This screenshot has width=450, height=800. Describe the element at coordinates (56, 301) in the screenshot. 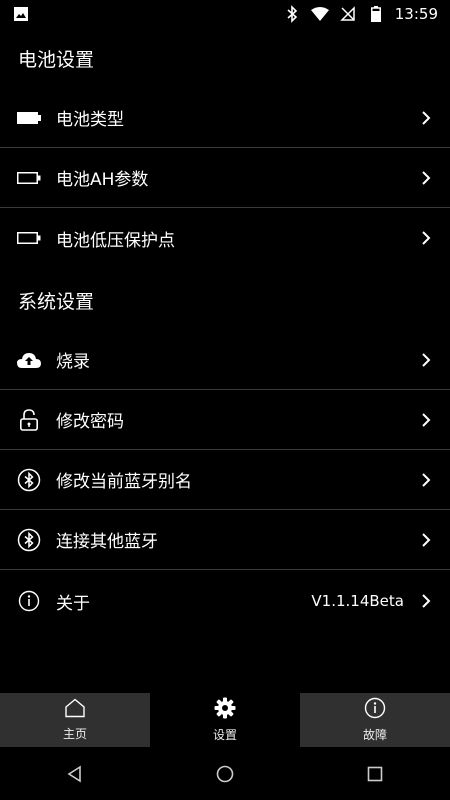

I see `section-title-system: 系统设置` at that location.